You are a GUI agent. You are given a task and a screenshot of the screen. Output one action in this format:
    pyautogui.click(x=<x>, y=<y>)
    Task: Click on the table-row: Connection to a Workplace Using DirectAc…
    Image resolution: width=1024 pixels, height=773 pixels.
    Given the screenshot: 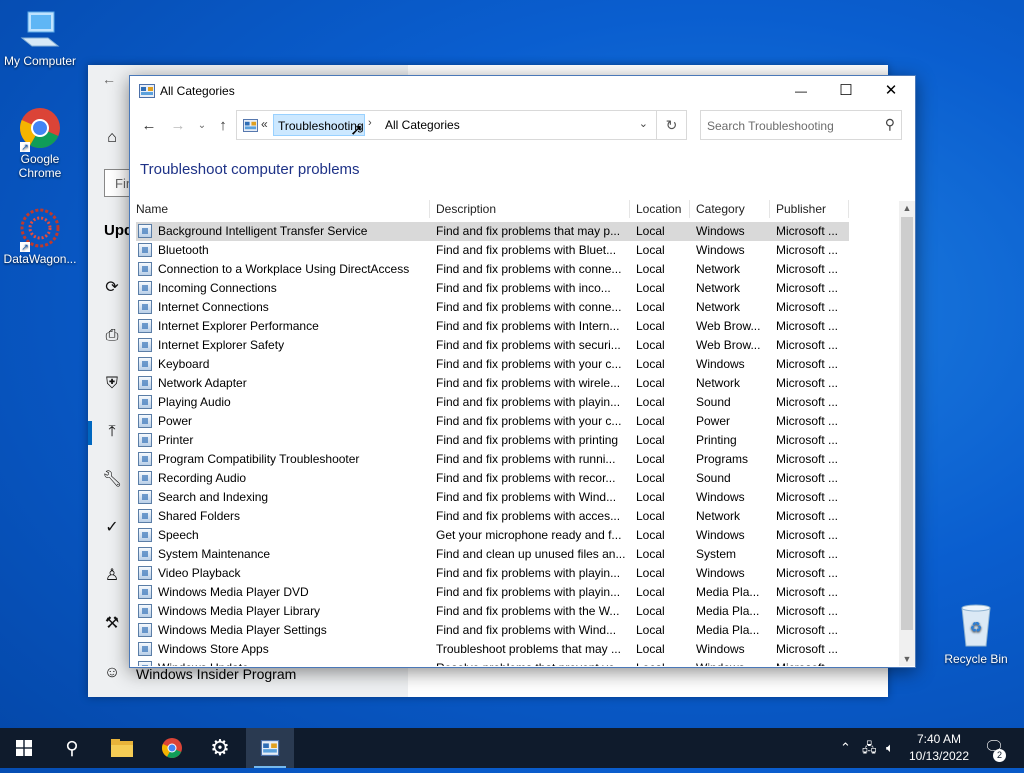 What is the action you would take?
    pyautogui.click(x=492, y=269)
    